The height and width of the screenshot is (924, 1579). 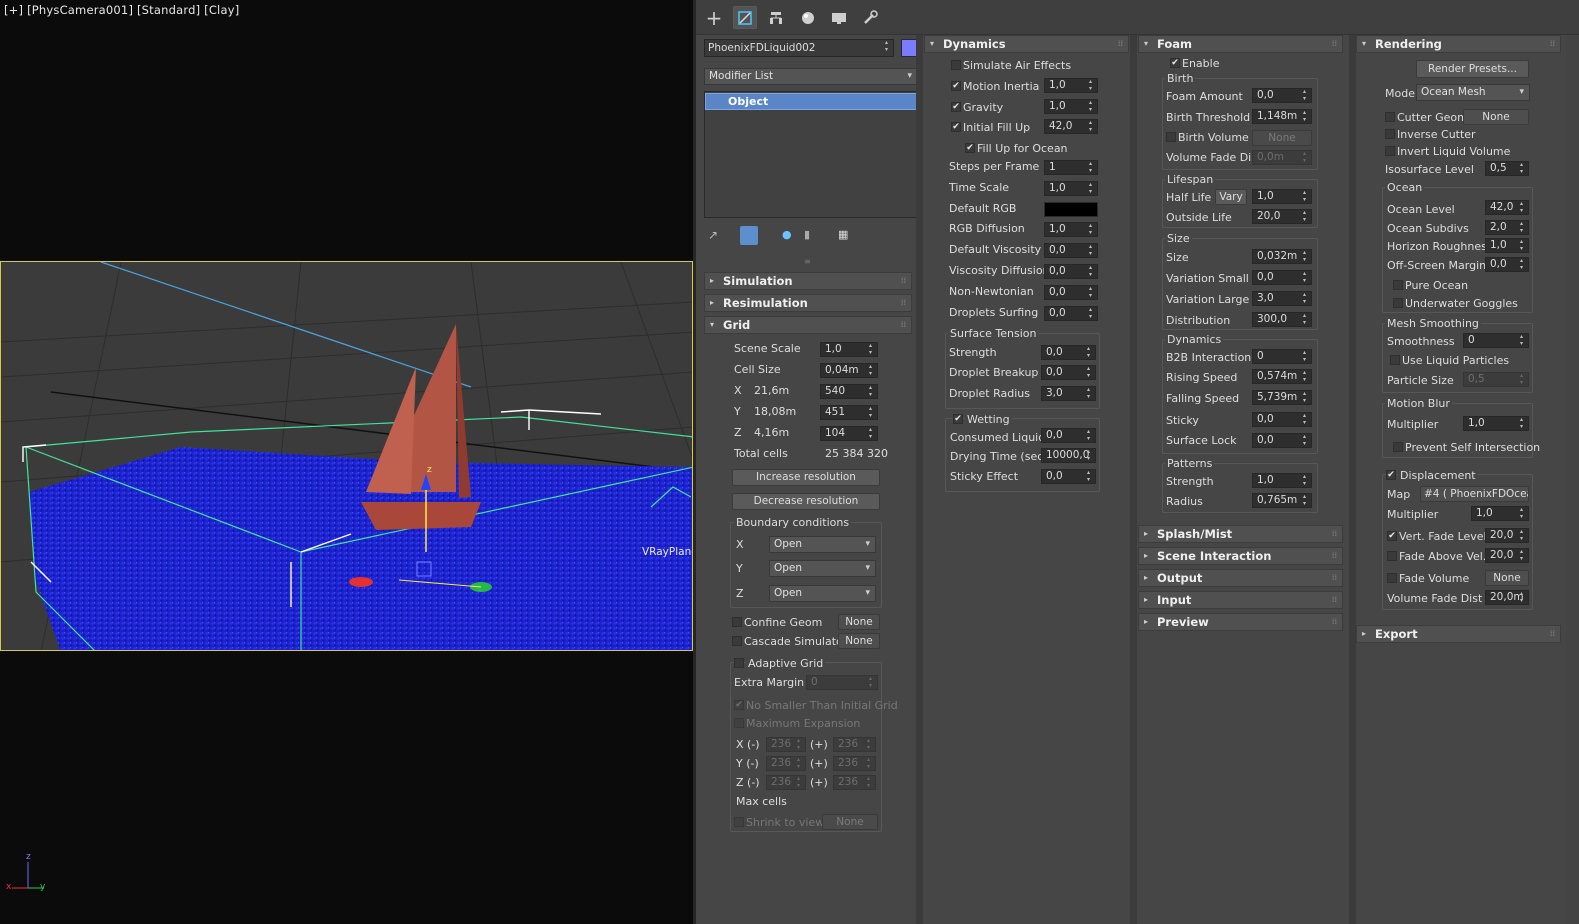 What do you see at coordinates (849, 433) in the screenshot?
I see `grid-z-cells-spinner: 104` at bounding box center [849, 433].